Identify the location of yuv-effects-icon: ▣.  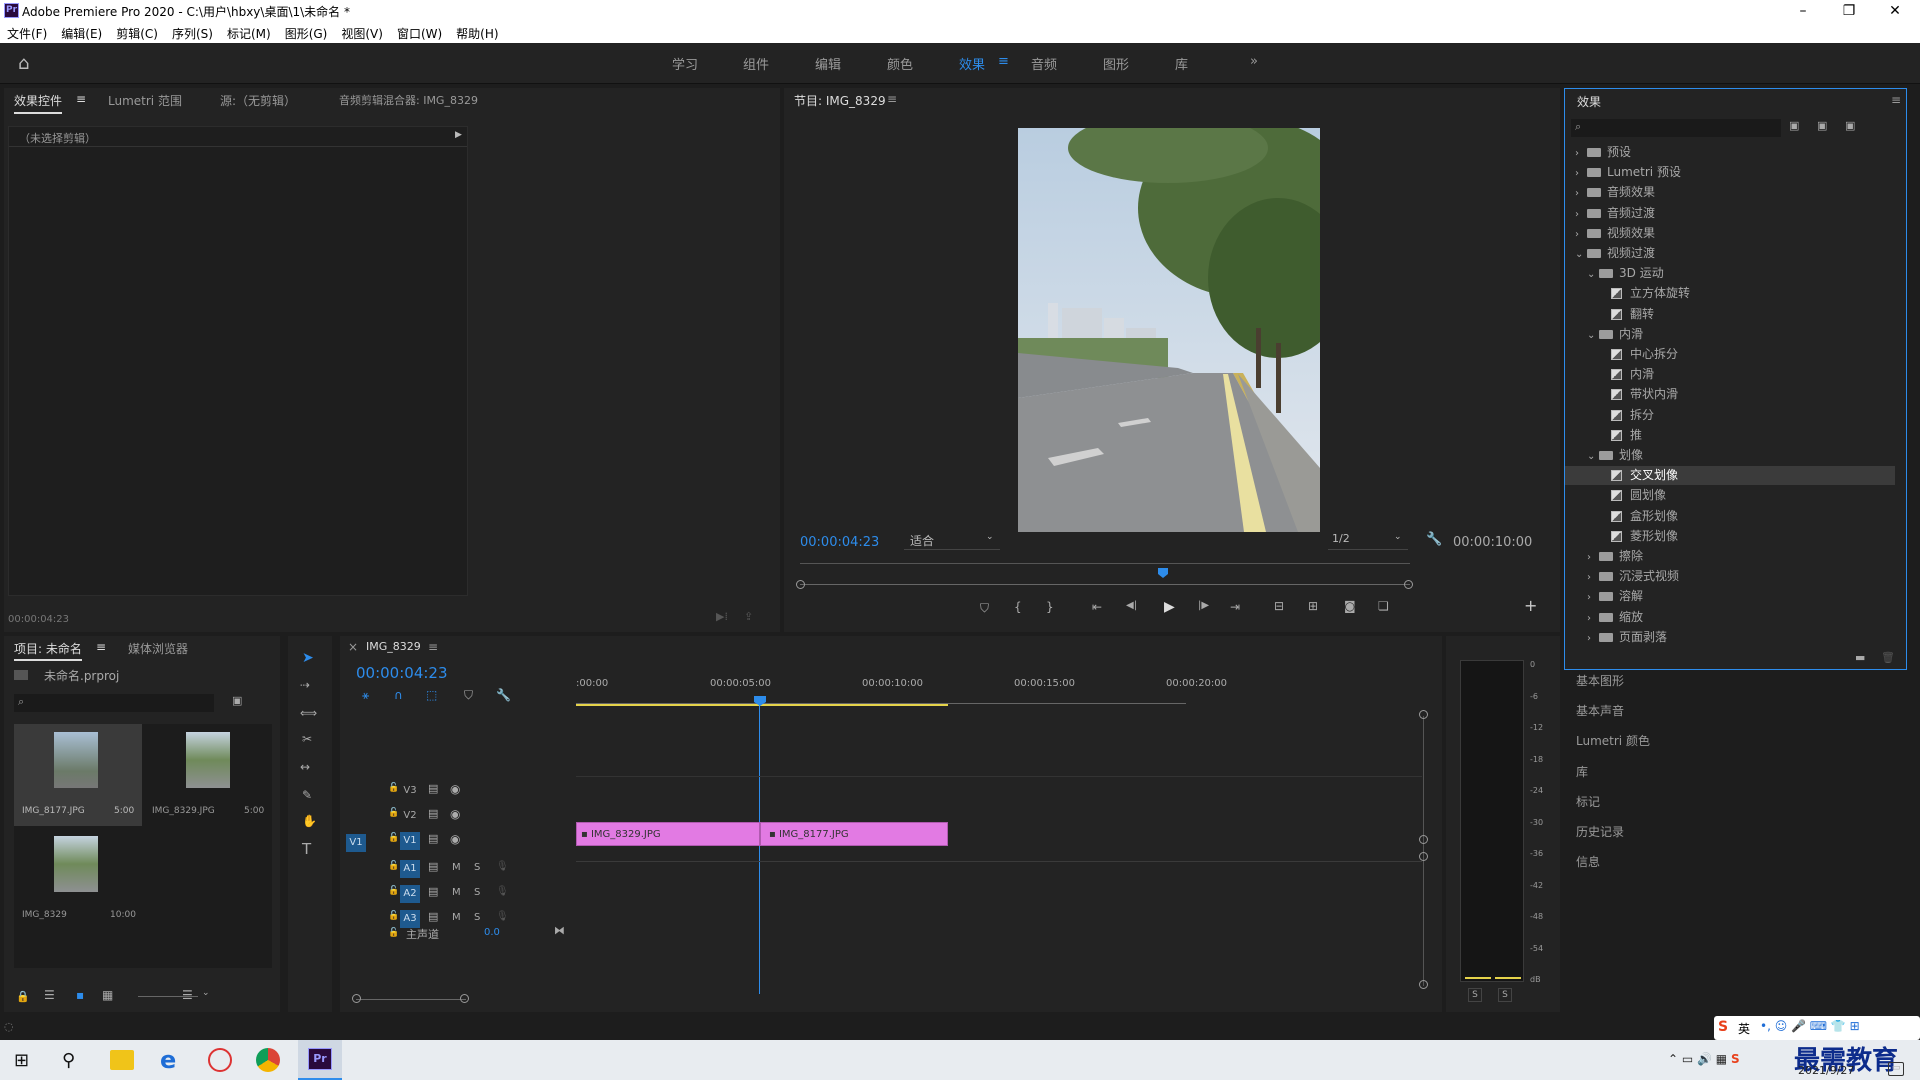
(1850, 125).